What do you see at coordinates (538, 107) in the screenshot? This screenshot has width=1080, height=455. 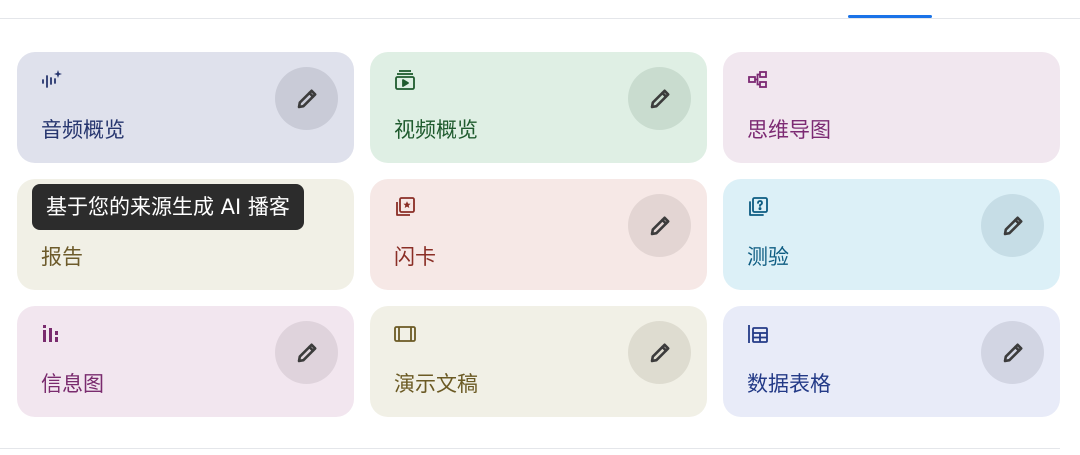 I see `card-video-overview: 视频概览` at bounding box center [538, 107].